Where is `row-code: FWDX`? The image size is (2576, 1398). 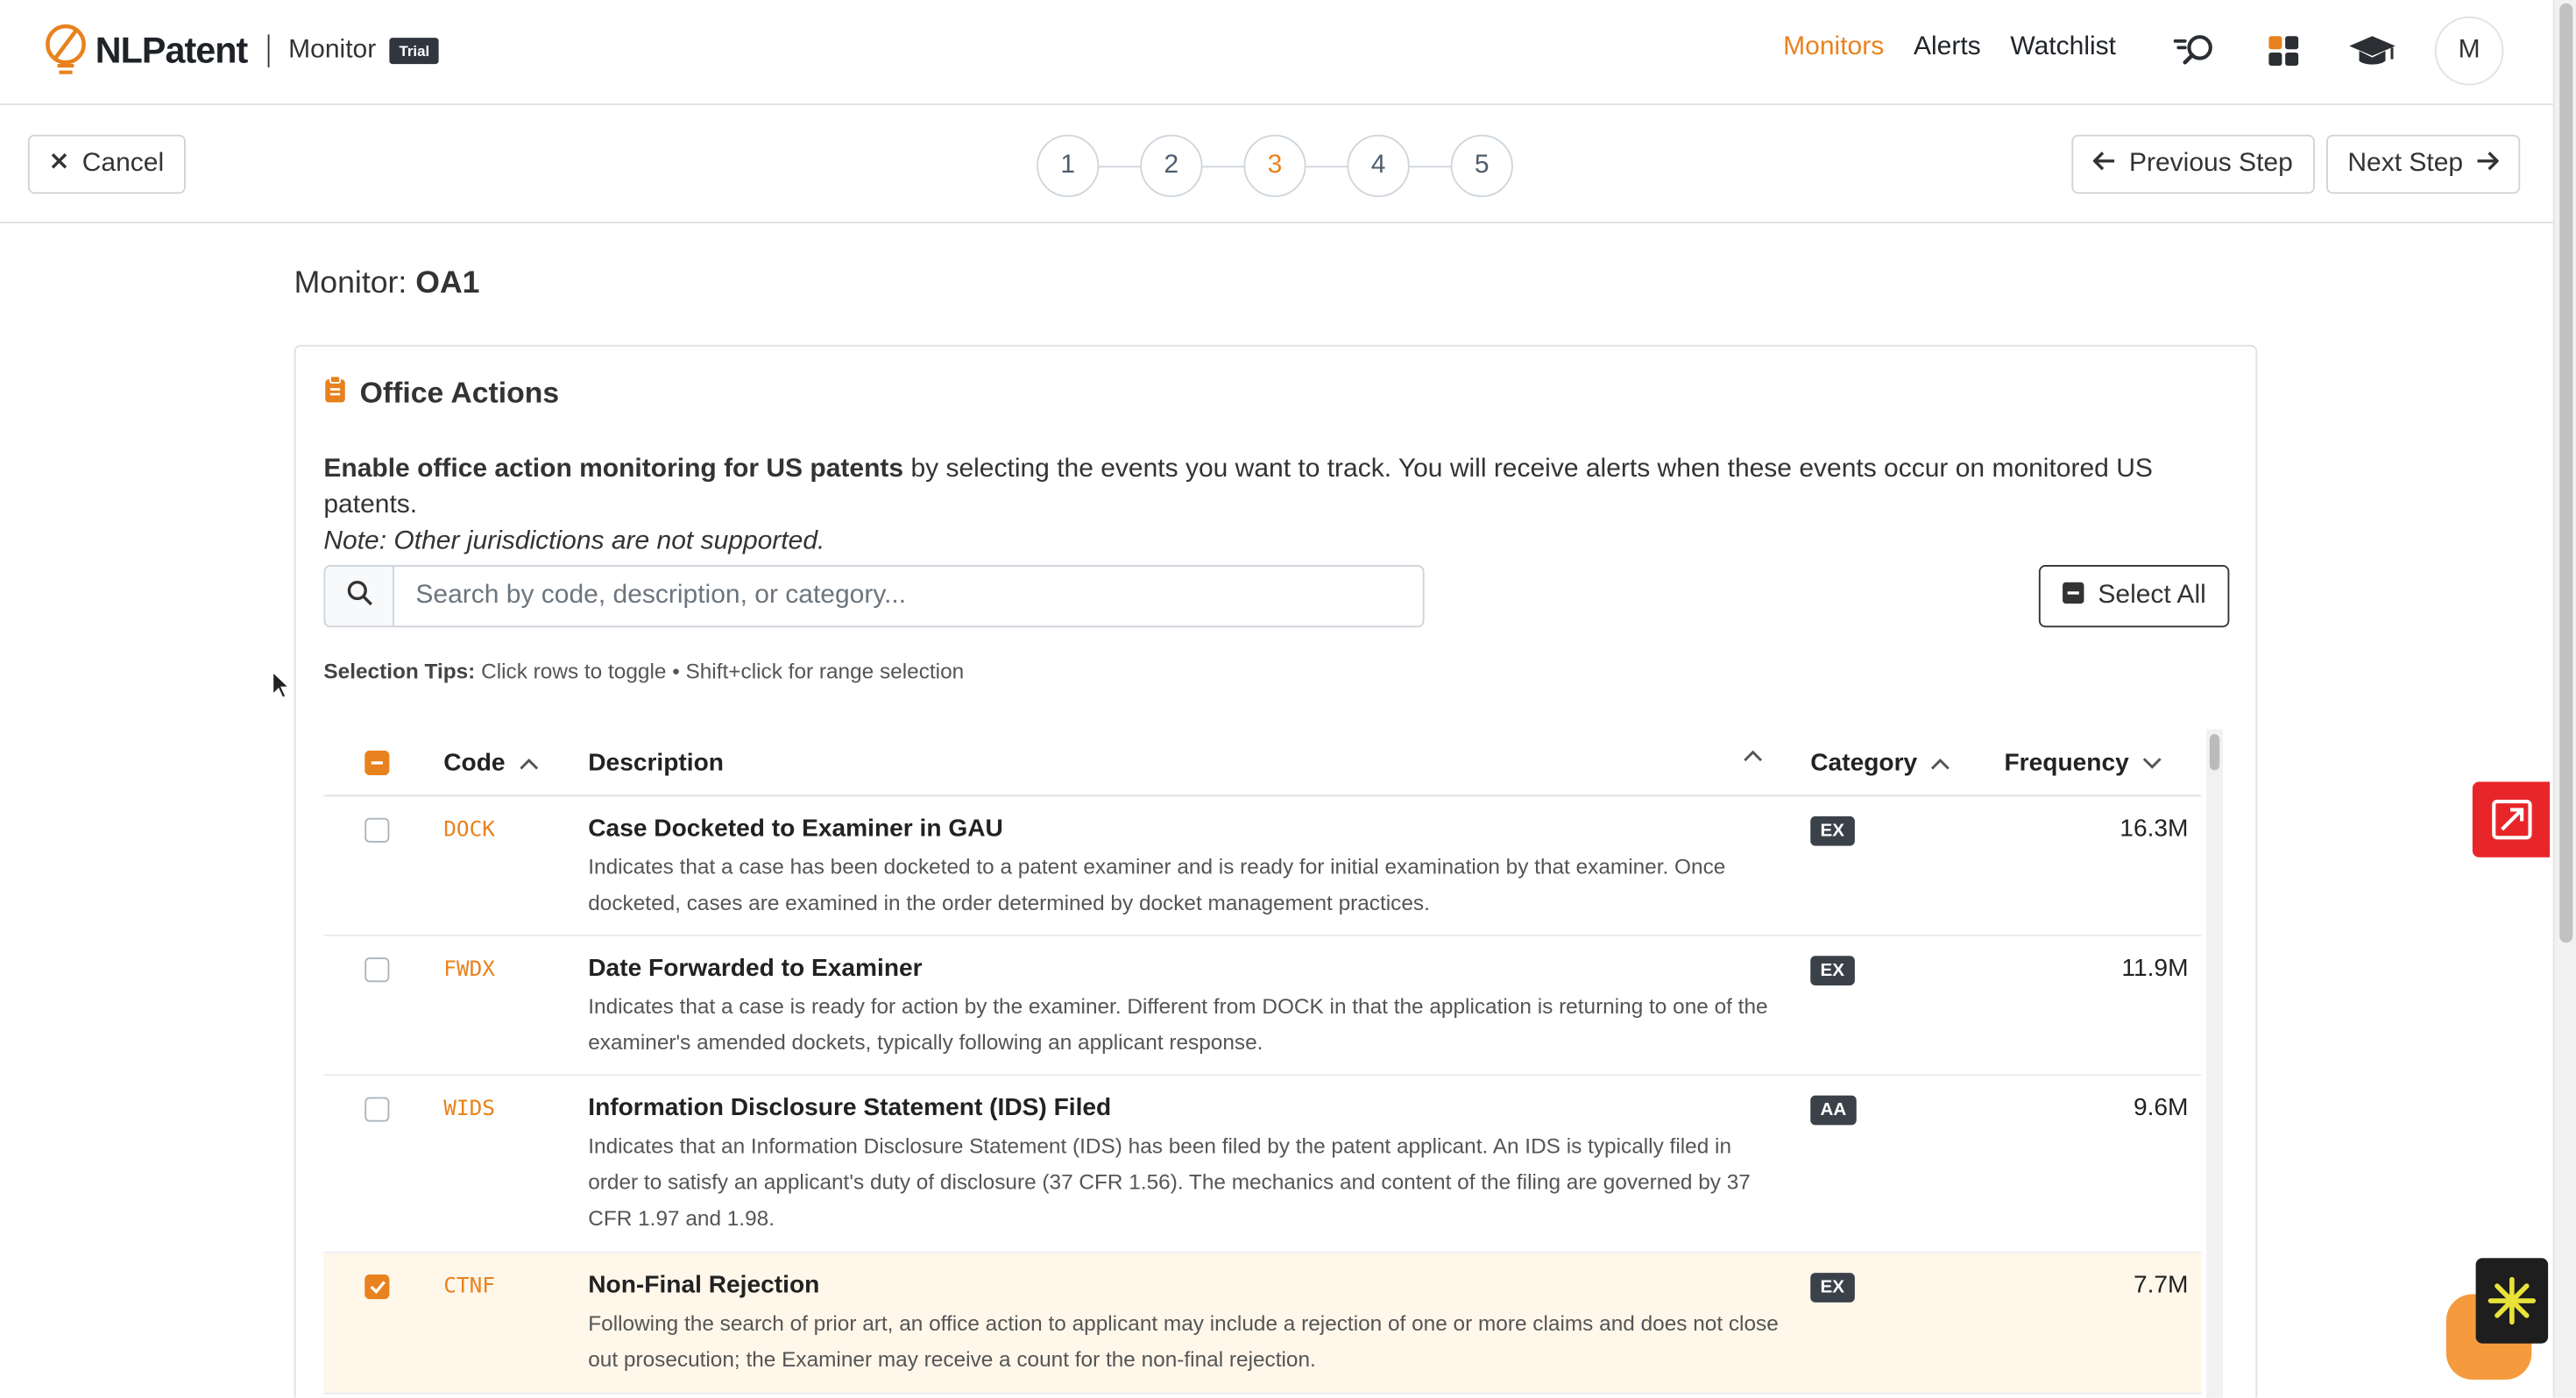 row-code: FWDX is located at coordinates (469, 970).